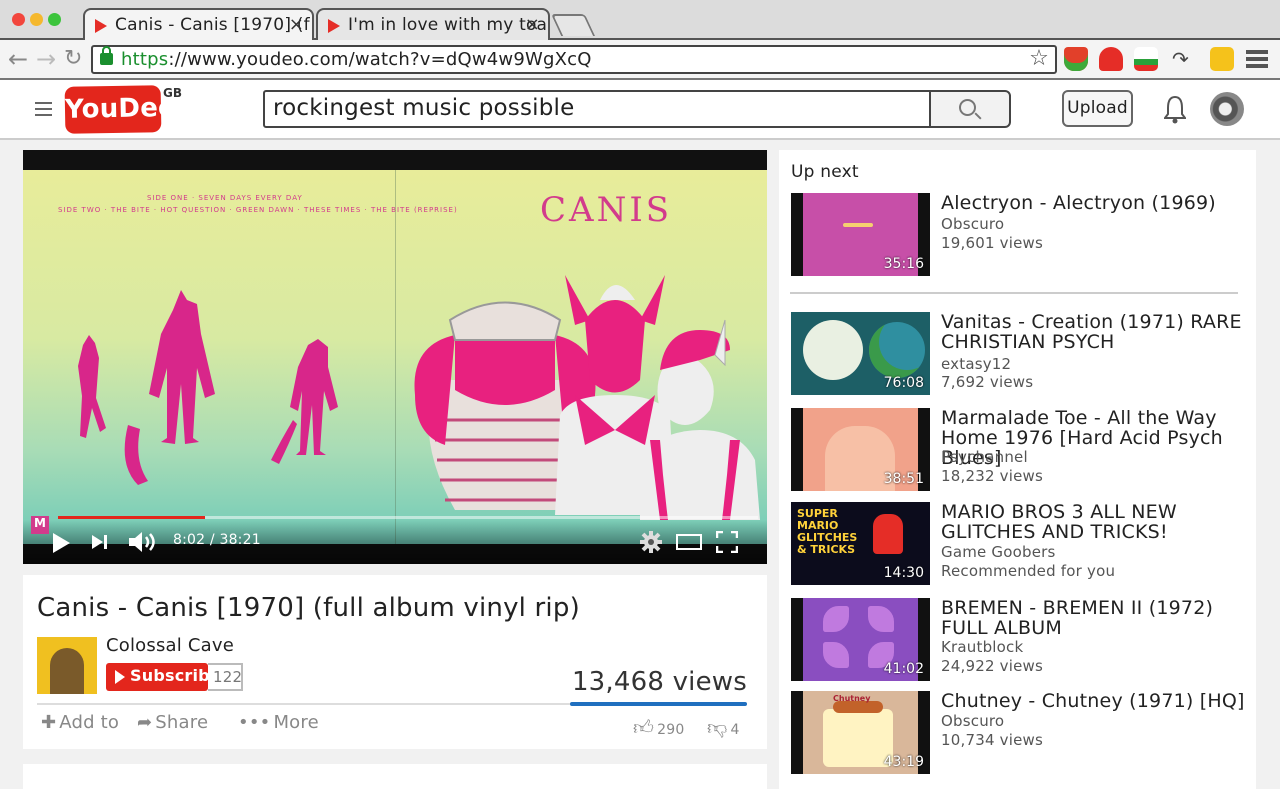 This screenshot has width=1280, height=789. I want to click on video-duration: 35:16, so click(903, 264).